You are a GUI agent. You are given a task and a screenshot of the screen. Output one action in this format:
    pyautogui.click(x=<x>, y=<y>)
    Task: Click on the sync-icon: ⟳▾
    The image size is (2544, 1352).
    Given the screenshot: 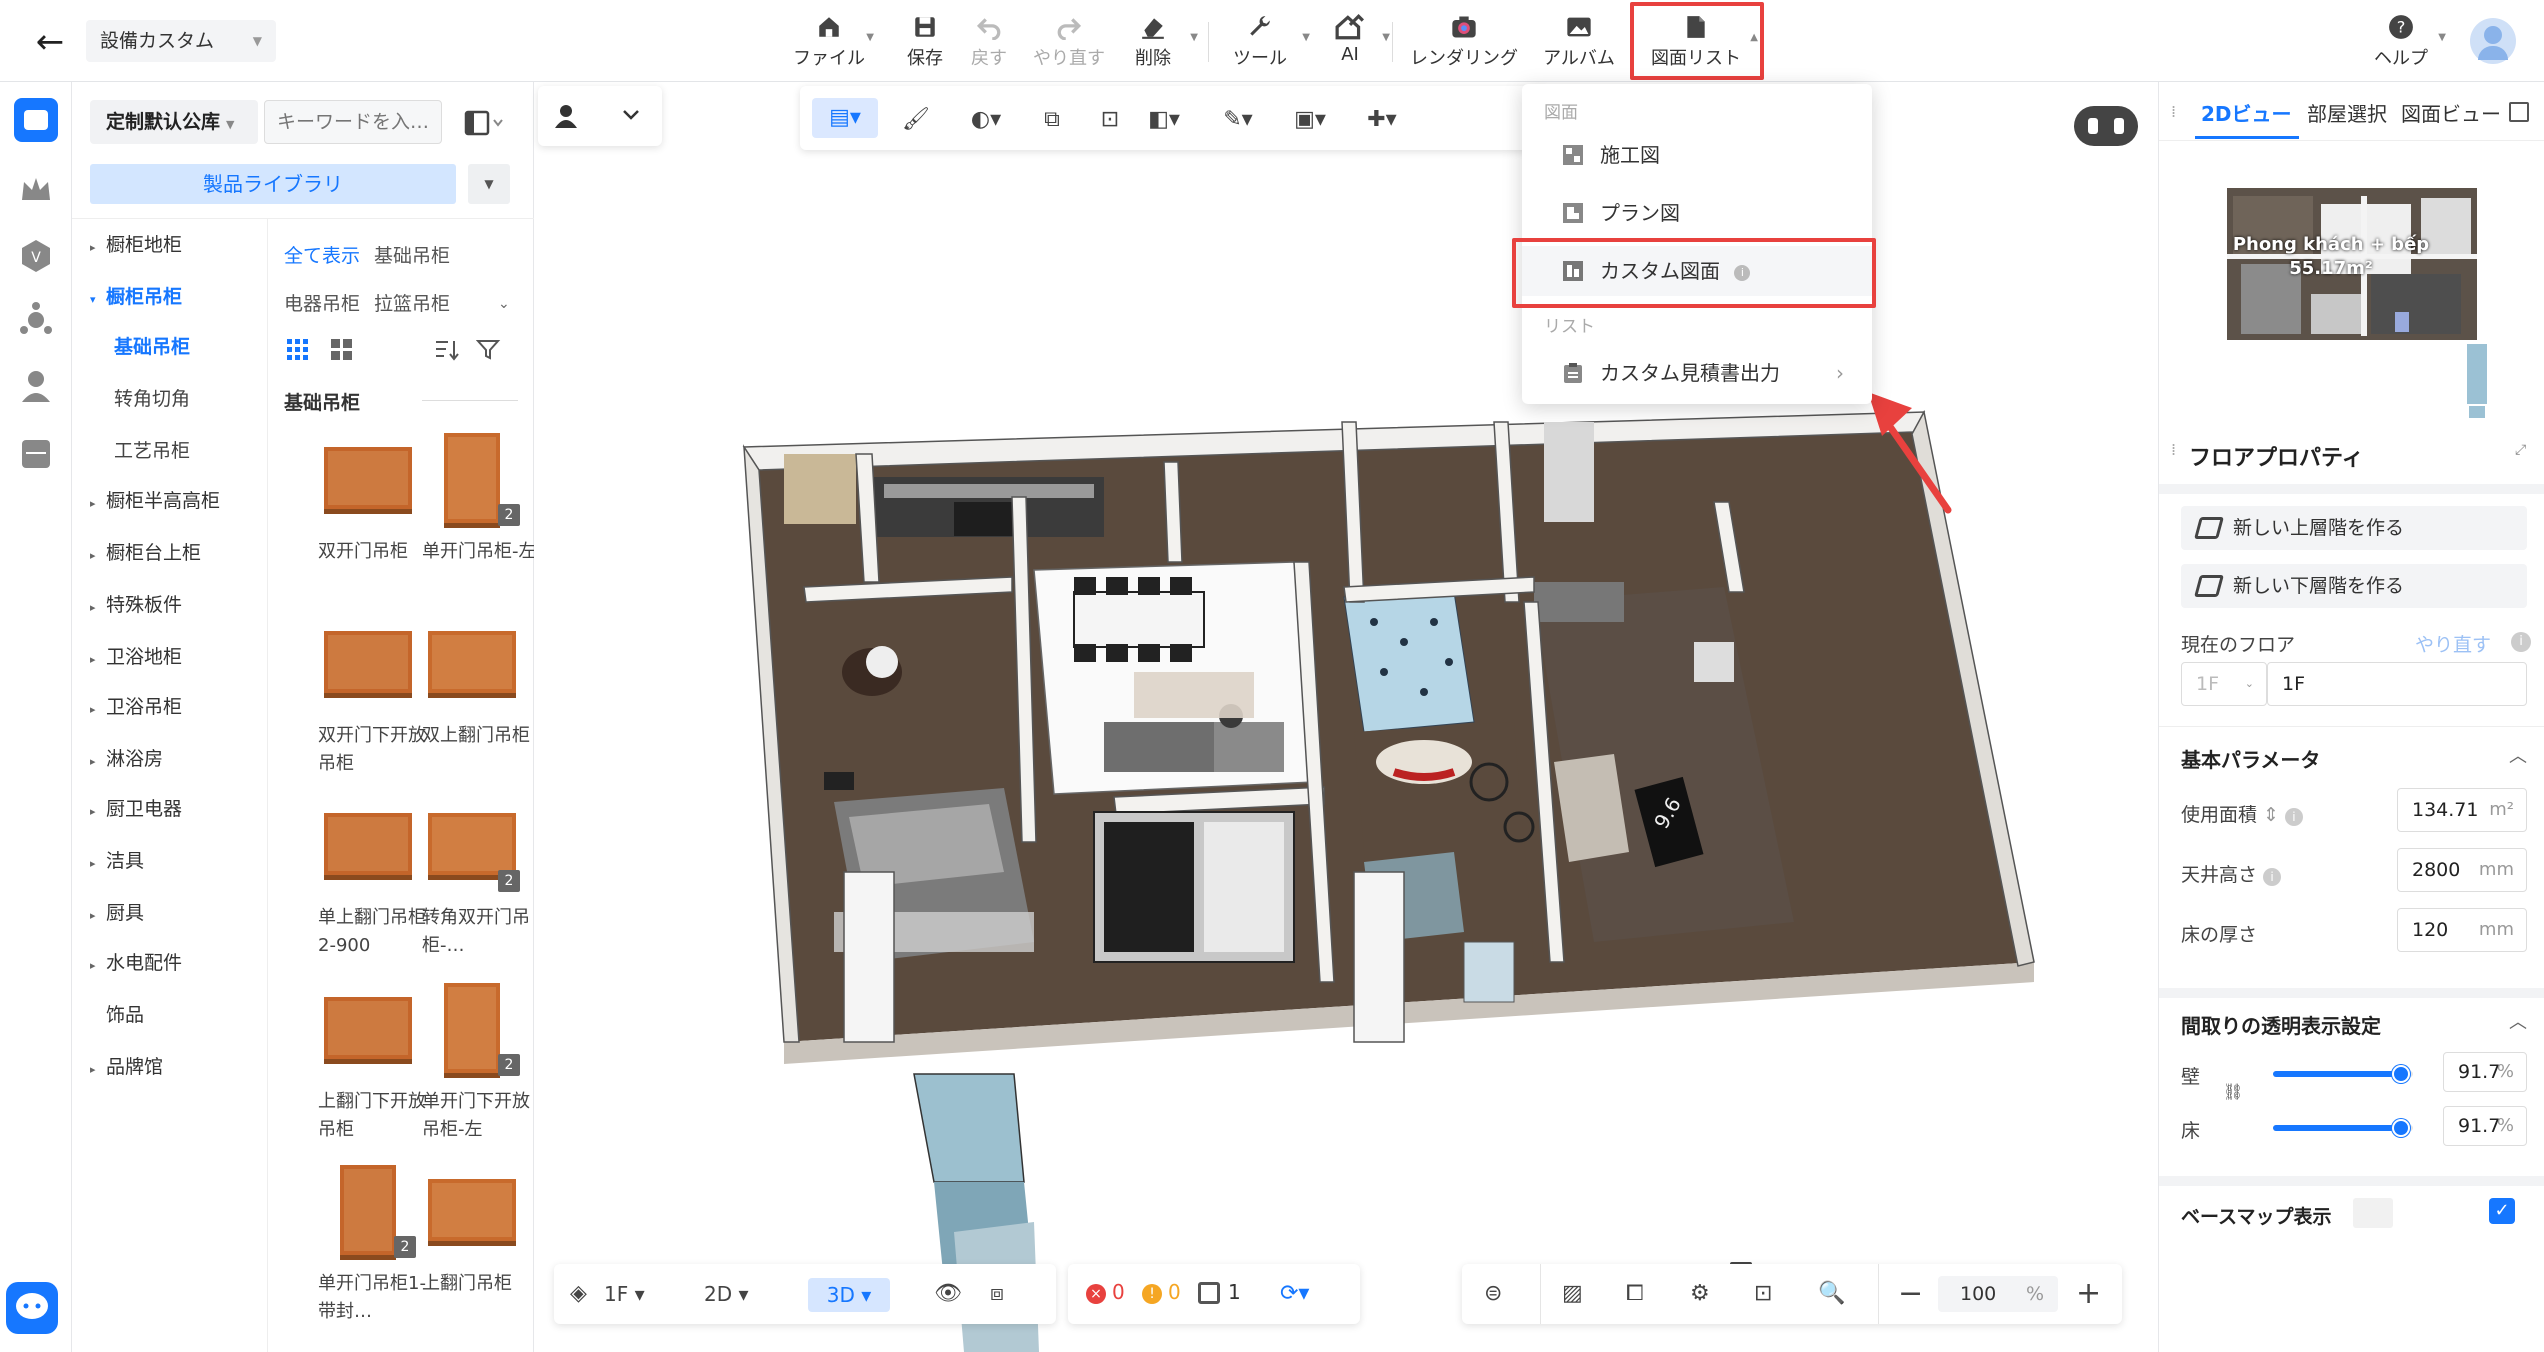 What is the action you would take?
    pyautogui.click(x=1294, y=1294)
    